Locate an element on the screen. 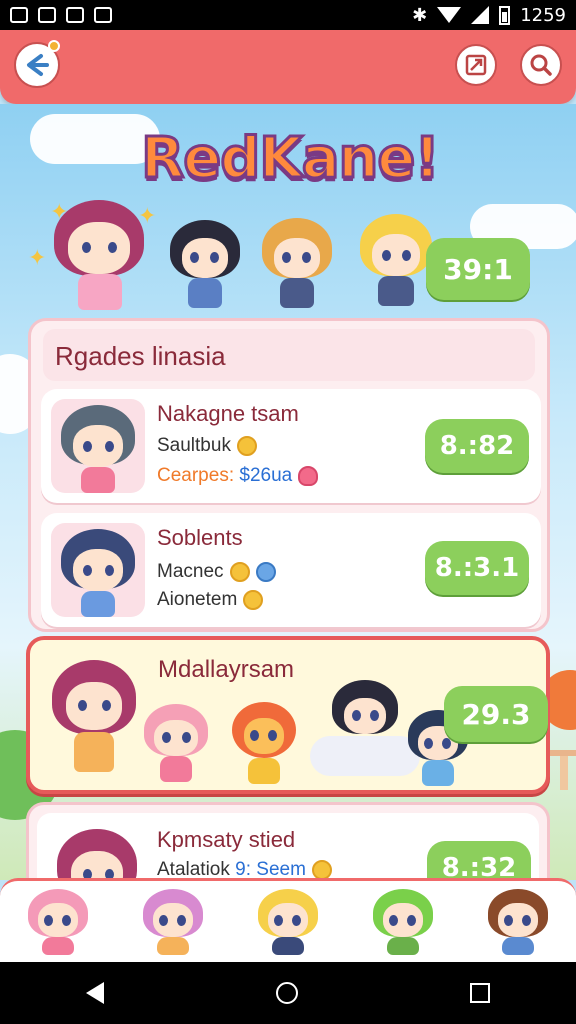 Image resolution: width=576 pixels, height=1024 pixels. stat-label: Cearpes: is located at coordinates (196, 475).